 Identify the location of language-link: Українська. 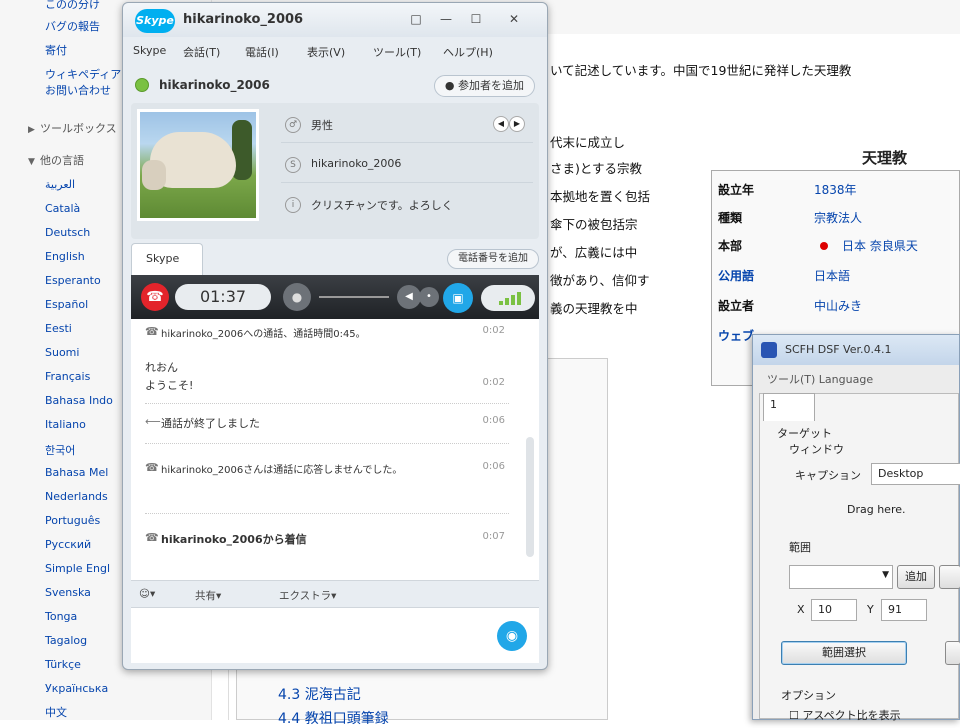
(76, 688).